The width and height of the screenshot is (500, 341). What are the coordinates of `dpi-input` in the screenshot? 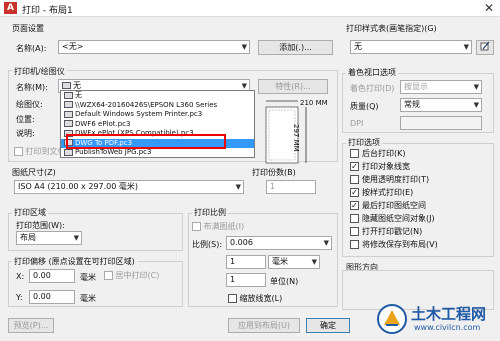 It's located at (441, 123).